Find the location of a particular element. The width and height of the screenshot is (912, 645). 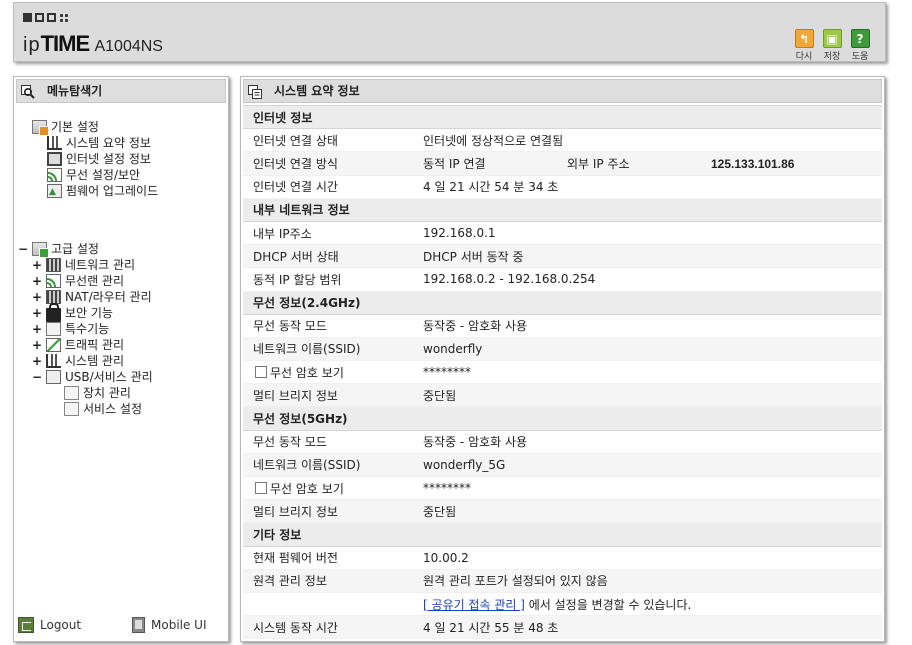

table-row: [ 공유기 접속 관리 ] 에서 설정을 변경할 수 있습니다. is located at coordinates (562, 604).